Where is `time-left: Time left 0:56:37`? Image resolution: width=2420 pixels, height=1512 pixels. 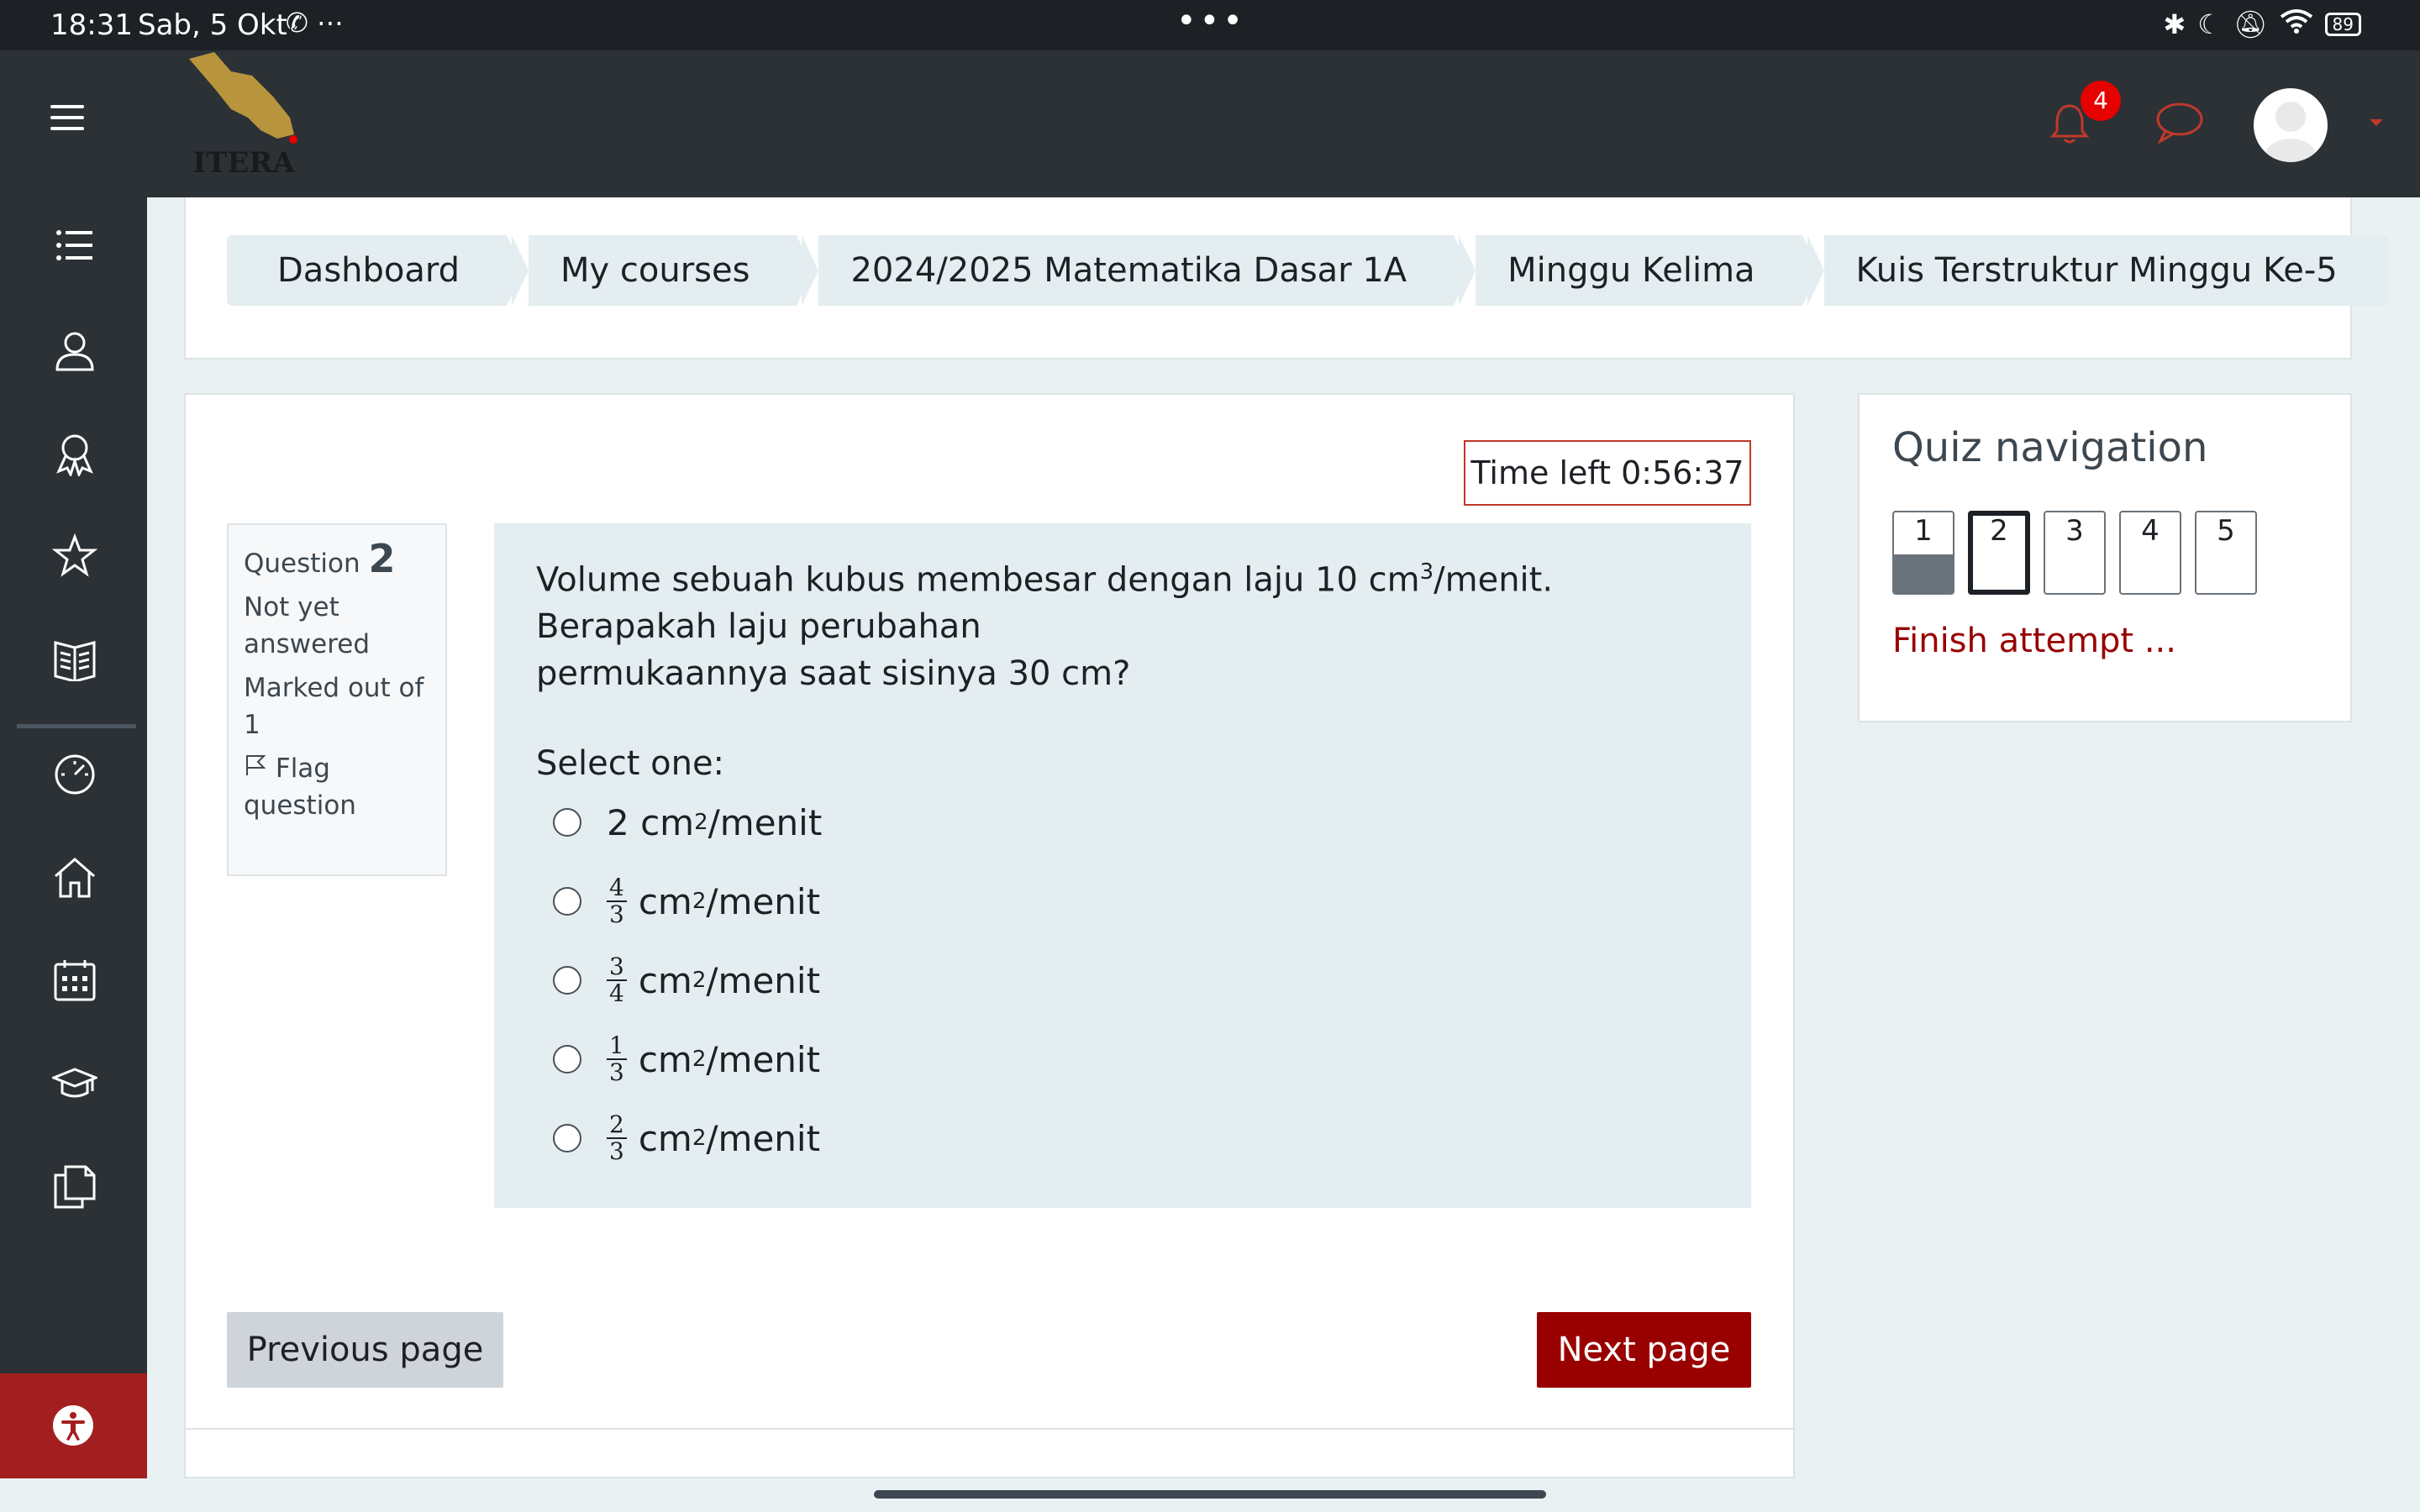
time-left: Time left 0:56:37 is located at coordinates (1607, 473).